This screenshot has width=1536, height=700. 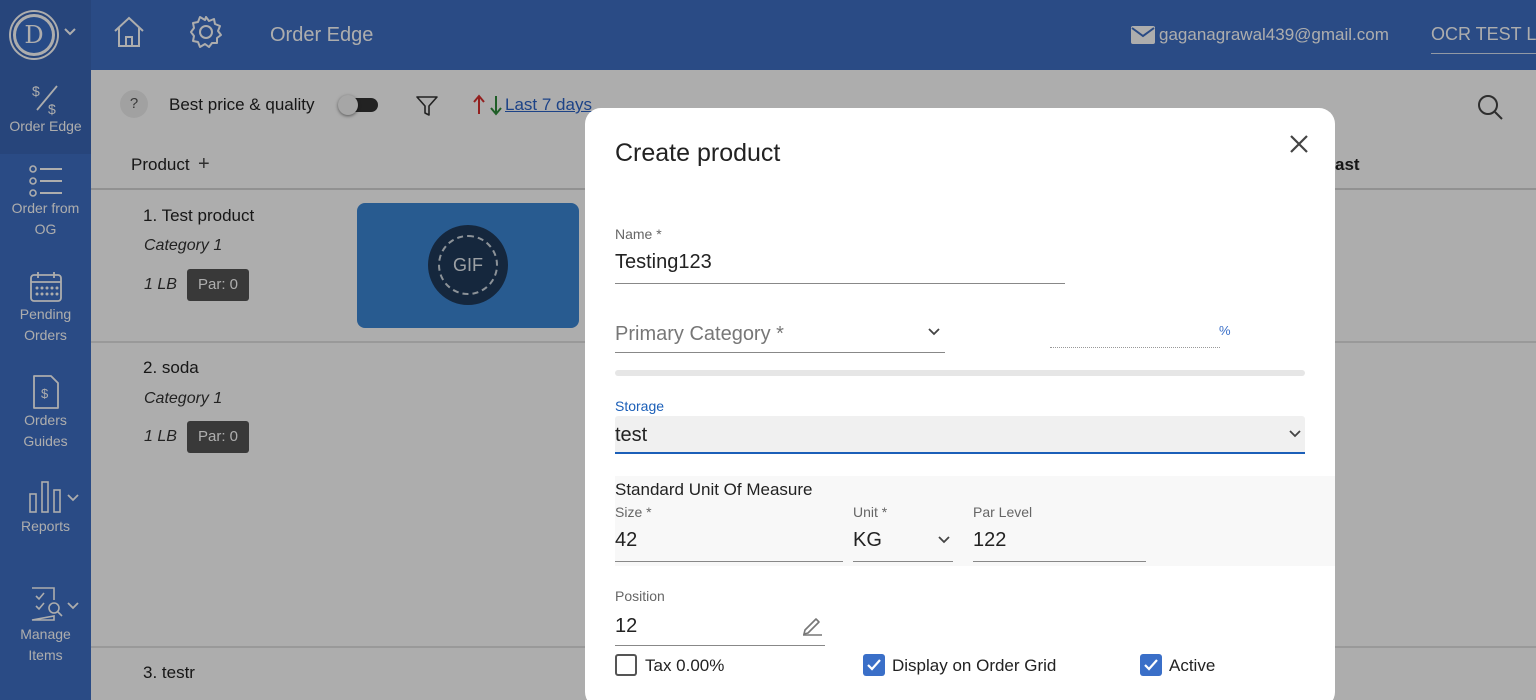 I want to click on close-icon, so click(x=1299, y=144).